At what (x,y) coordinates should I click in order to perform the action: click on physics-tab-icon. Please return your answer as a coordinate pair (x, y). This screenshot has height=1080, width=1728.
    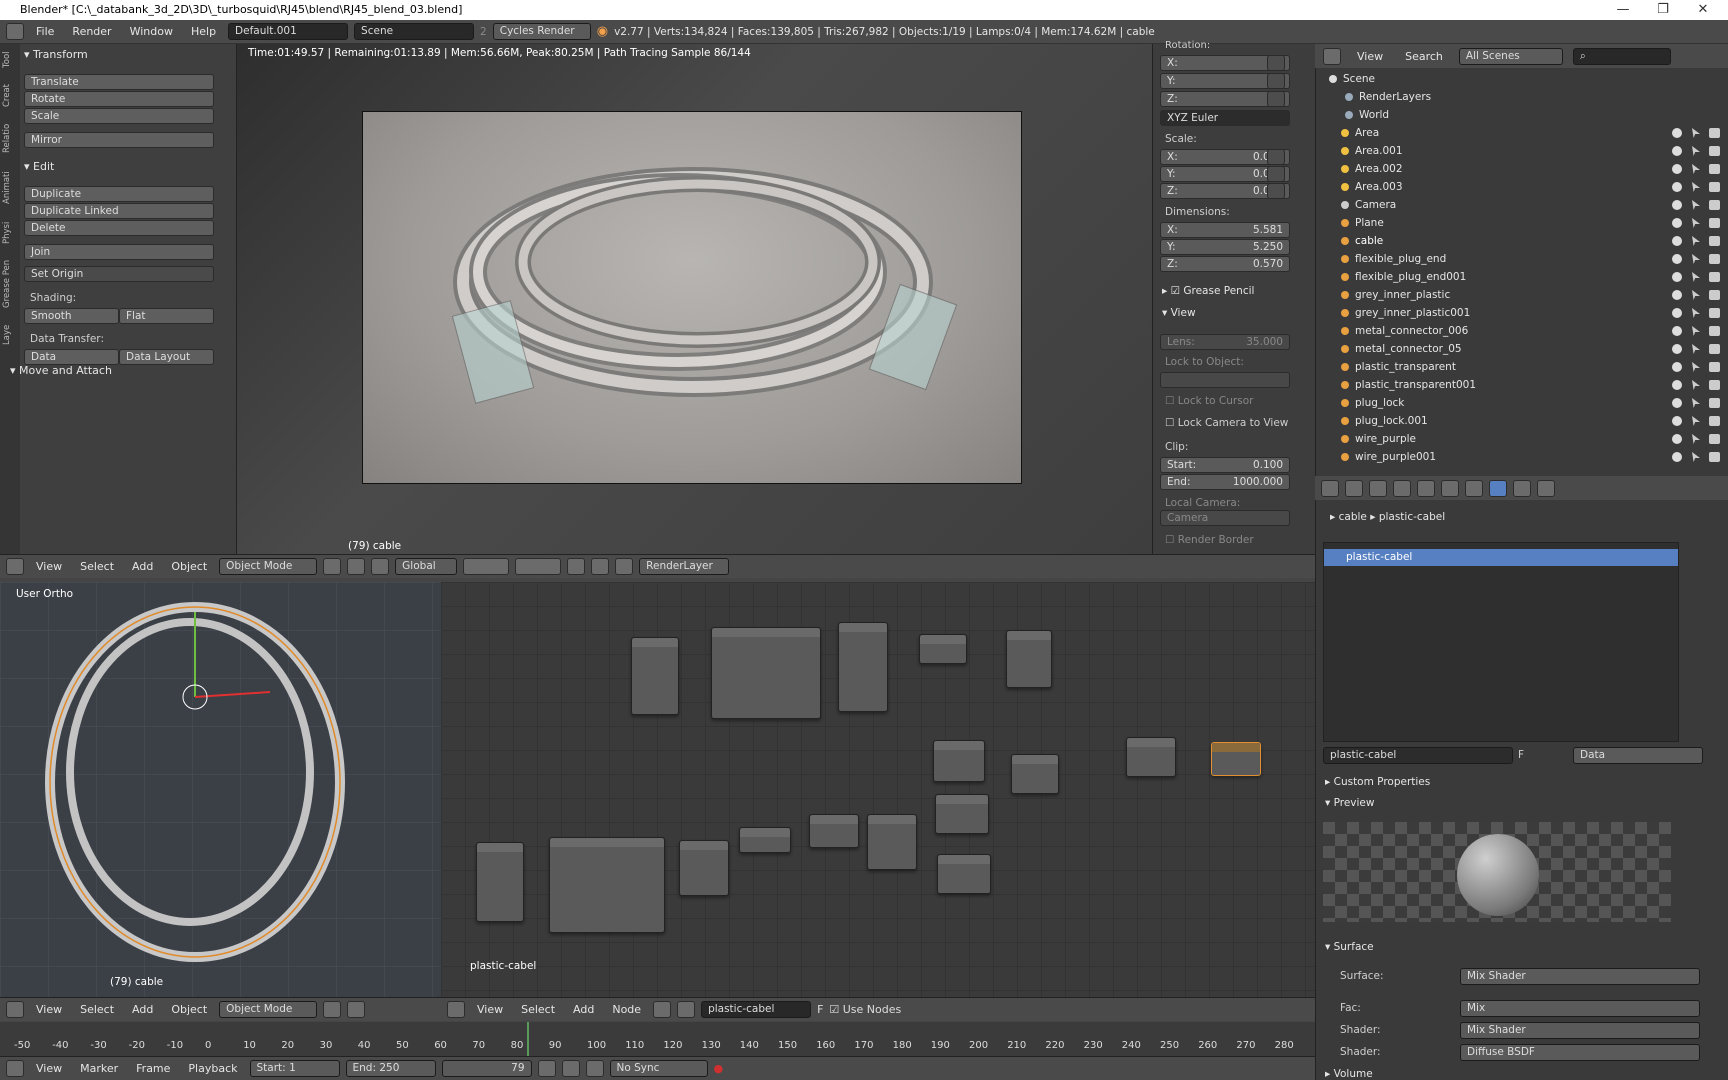
    Looking at the image, I should click on (1546, 488).